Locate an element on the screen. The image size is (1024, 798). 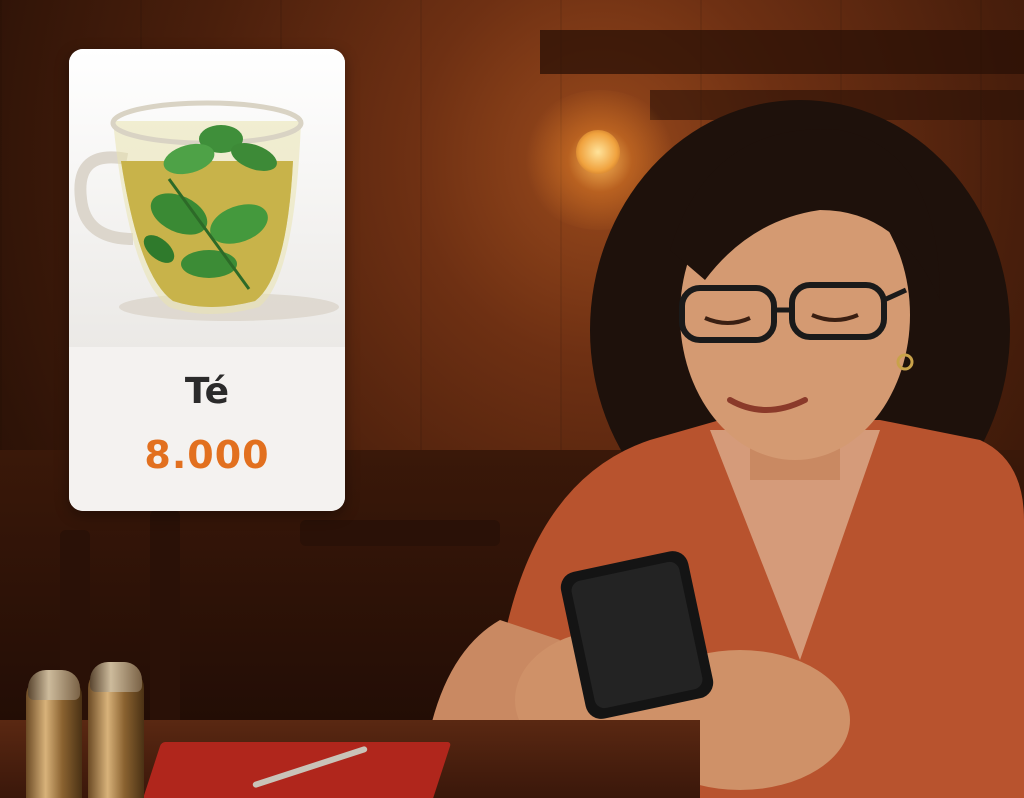
menu-item-price: 8.000 is located at coordinates (207, 455).